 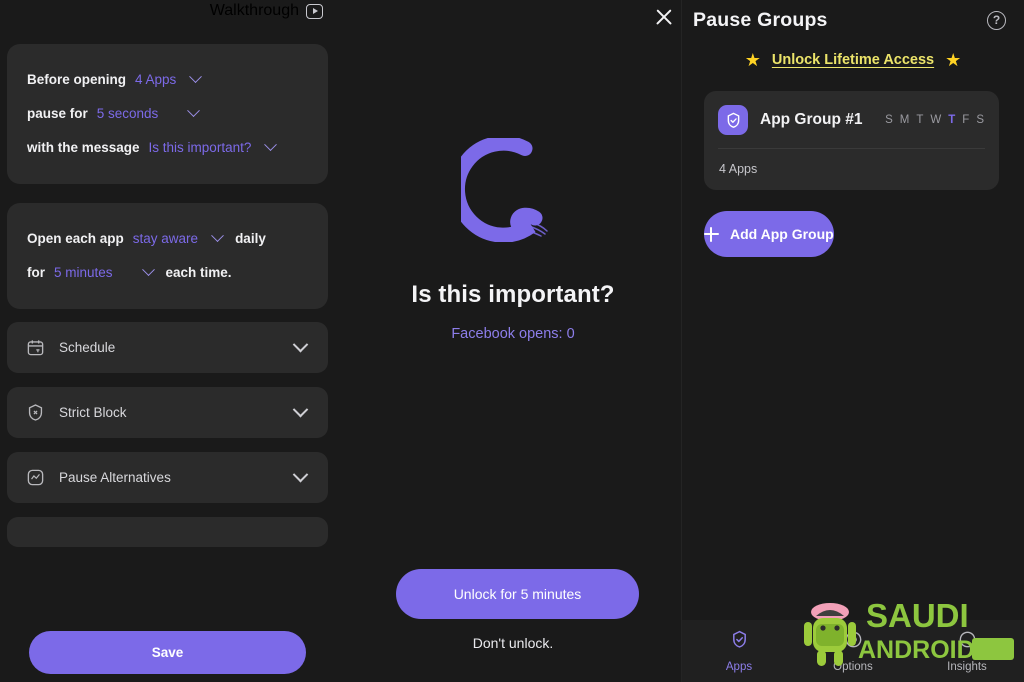 I want to click on add-app-group-button: Add App Group, so click(x=769, y=234).